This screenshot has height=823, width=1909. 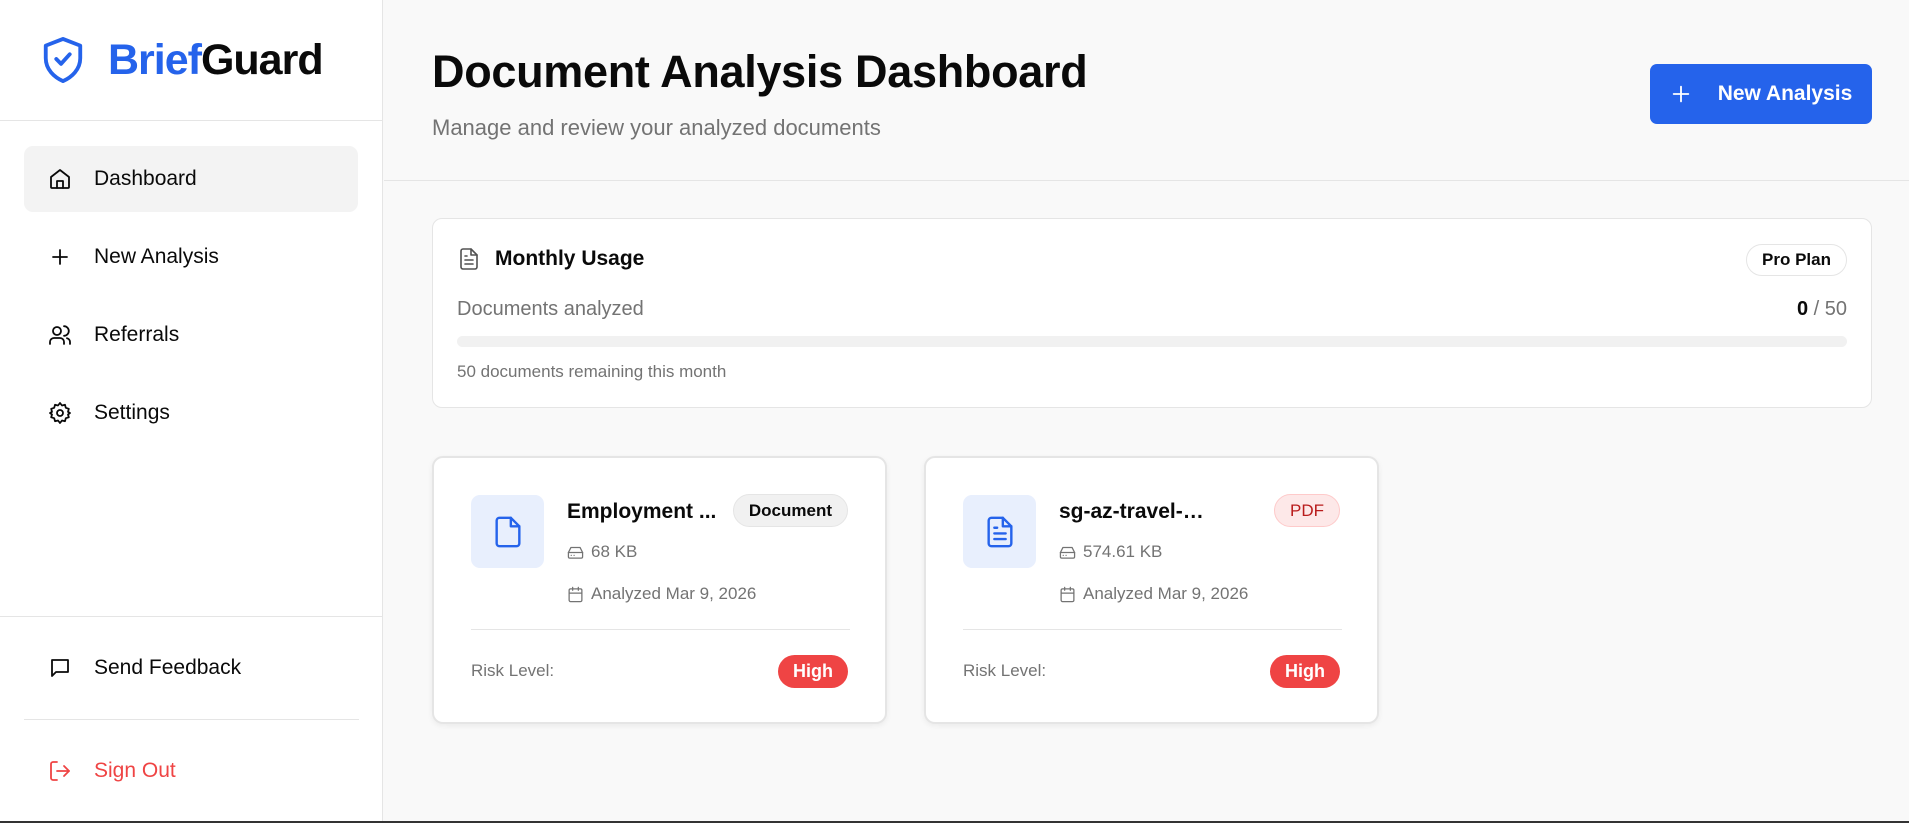 What do you see at coordinates (1796, 260) in the screenshot?
I see `plan-badge: Pro Plan` at bounding box center [1796, 260].